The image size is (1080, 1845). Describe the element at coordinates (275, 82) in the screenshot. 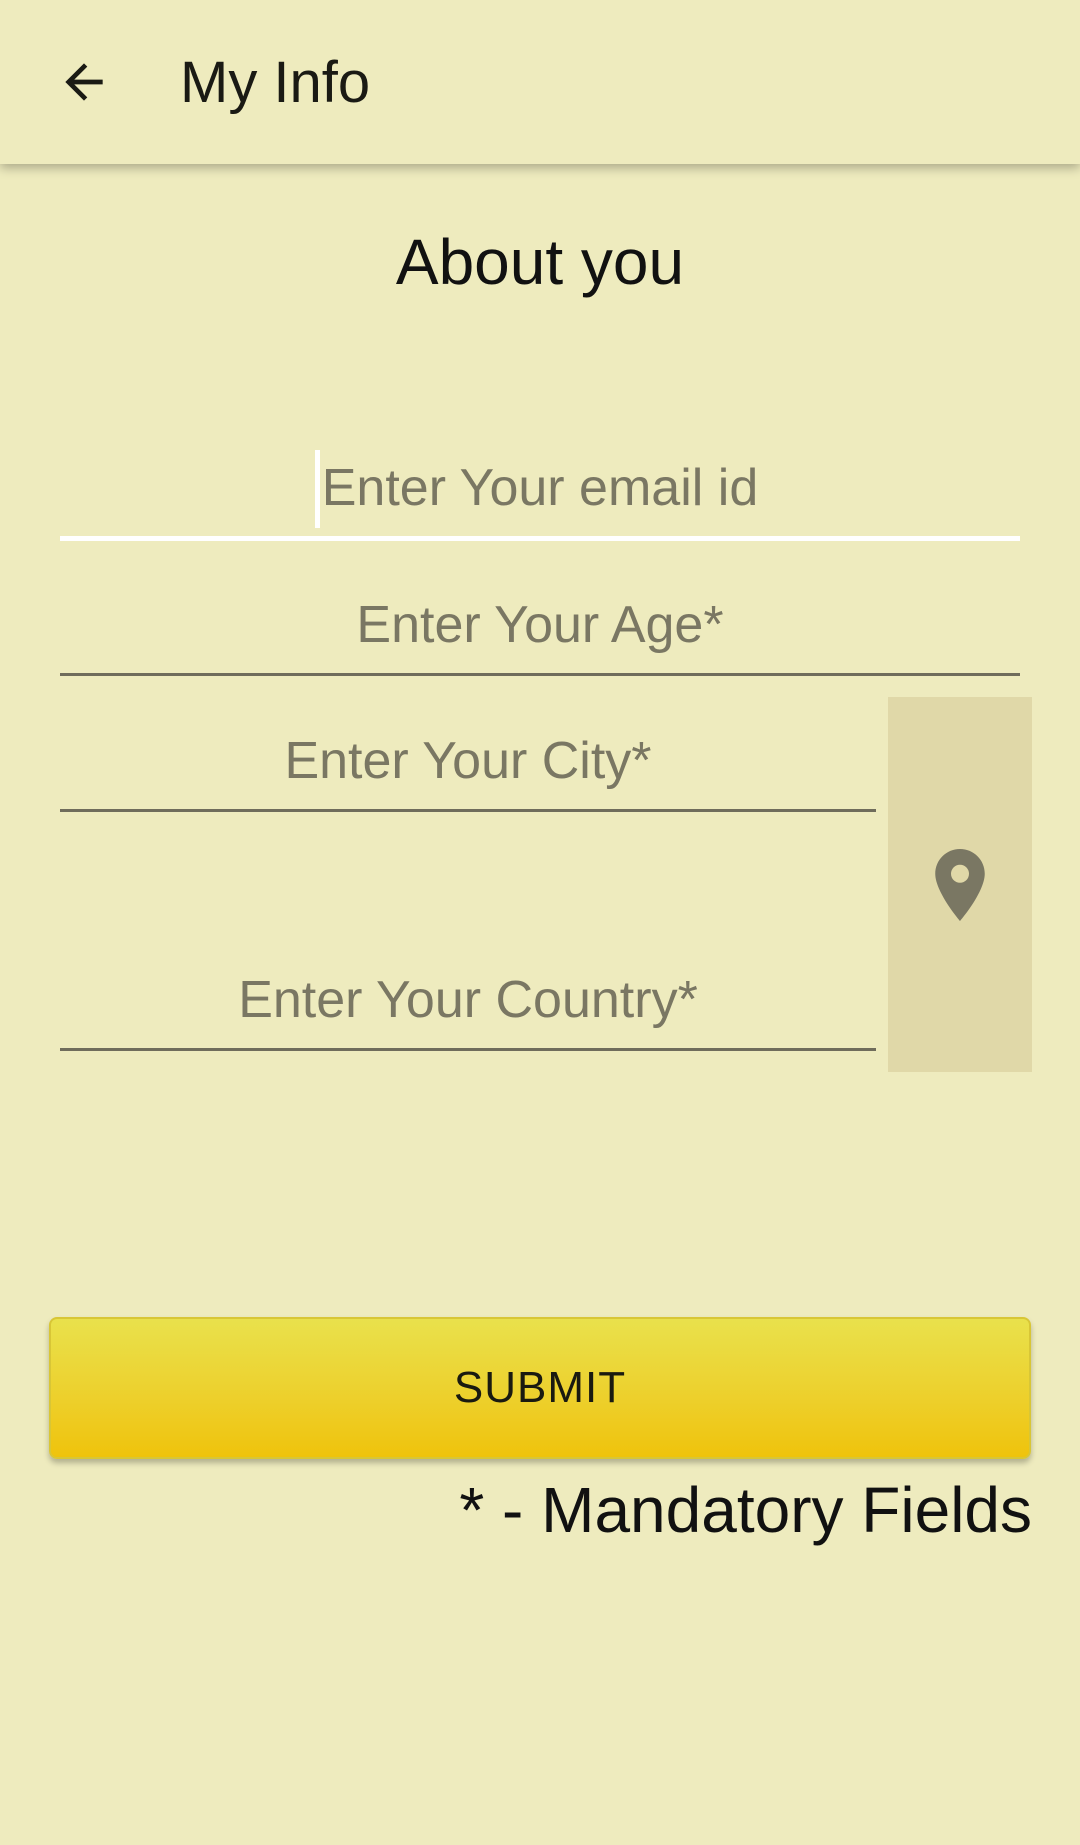

I see `page-title: My Info` at that location.